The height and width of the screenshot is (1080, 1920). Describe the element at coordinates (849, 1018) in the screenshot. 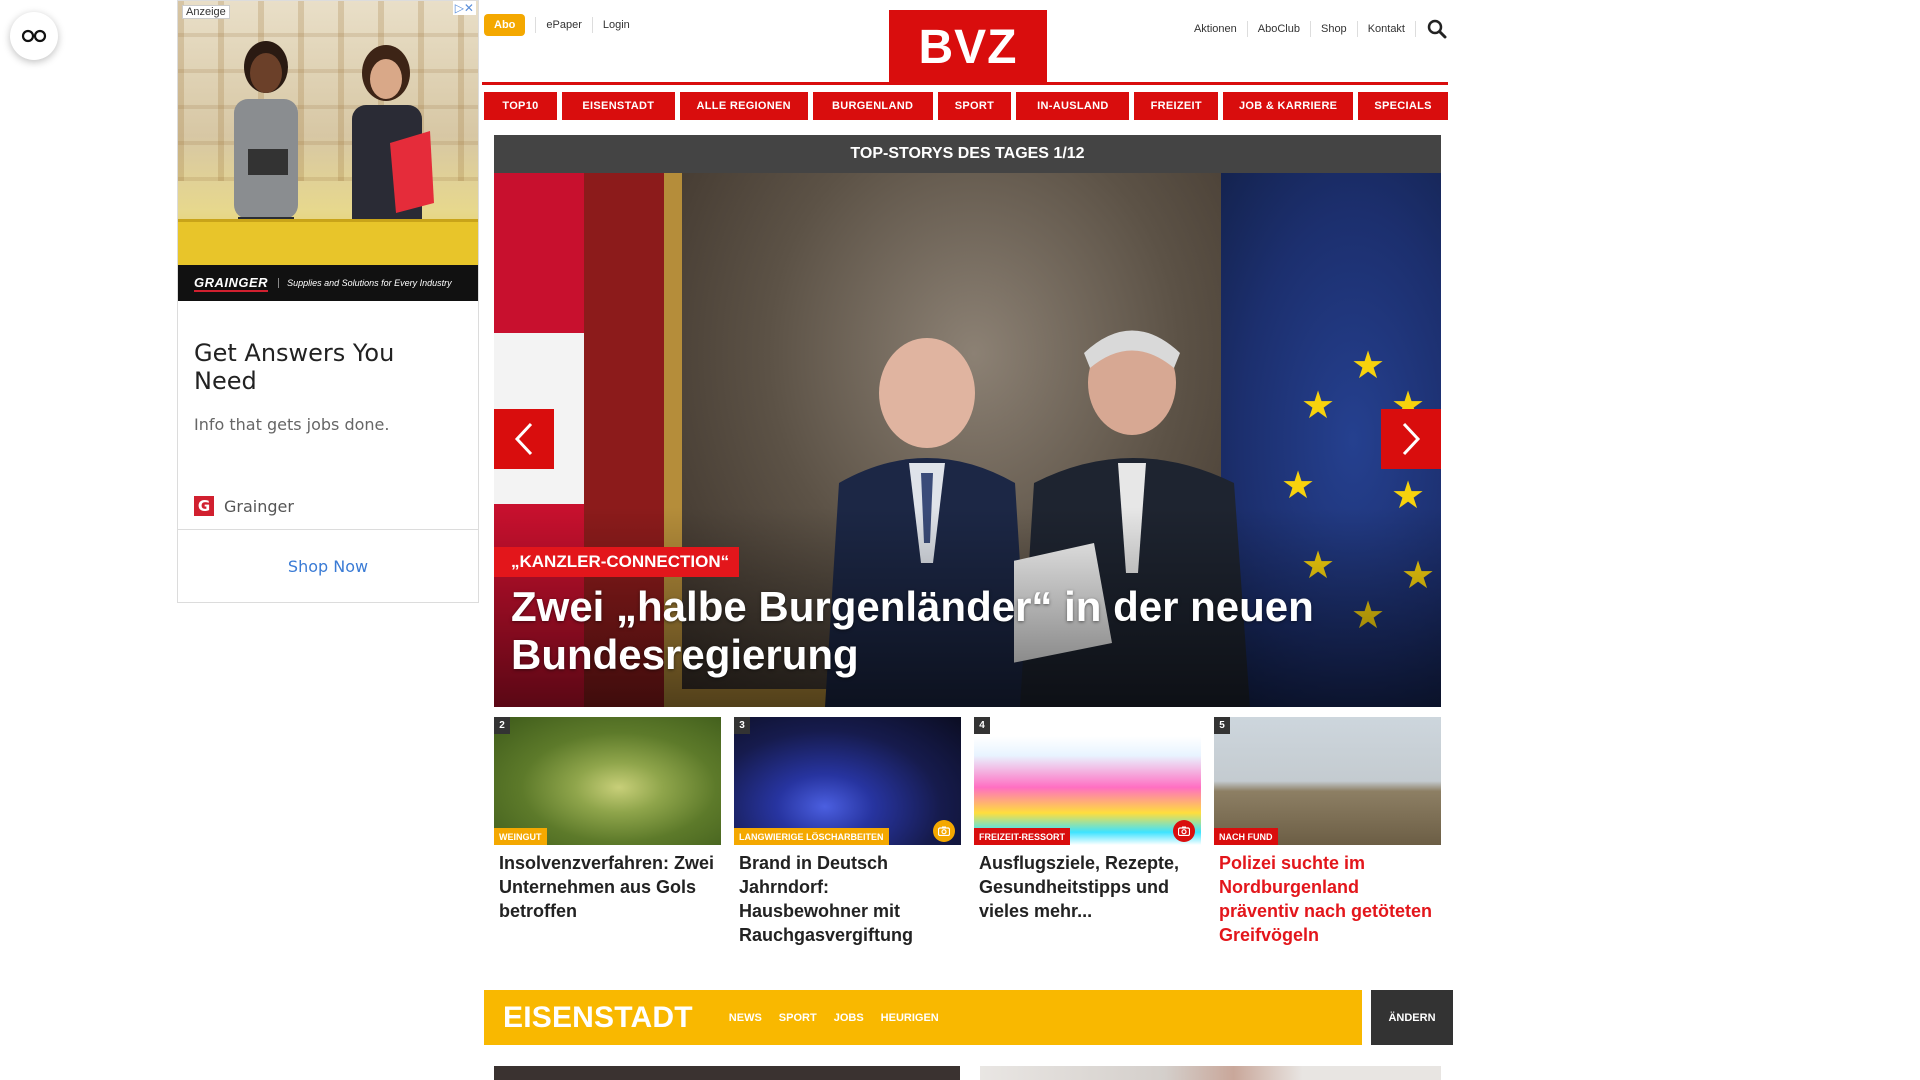

I see `region-link-jobs: JOBS` at that location.